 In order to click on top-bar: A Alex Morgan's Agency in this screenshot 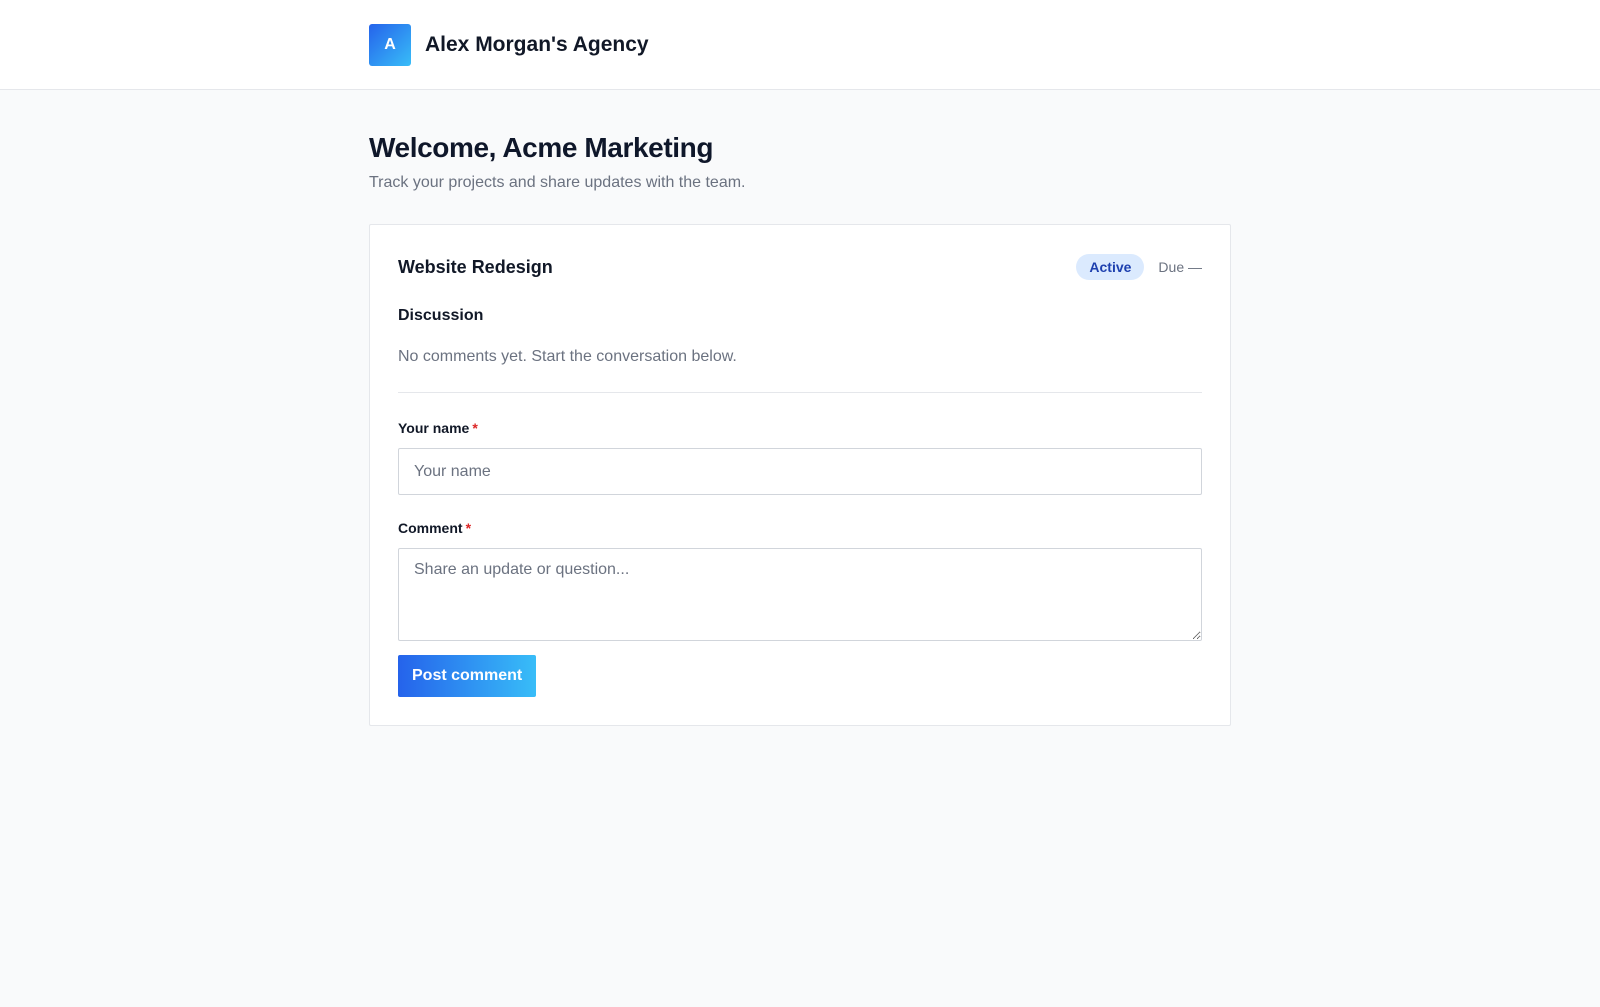, I will do `click(800, 45)`.